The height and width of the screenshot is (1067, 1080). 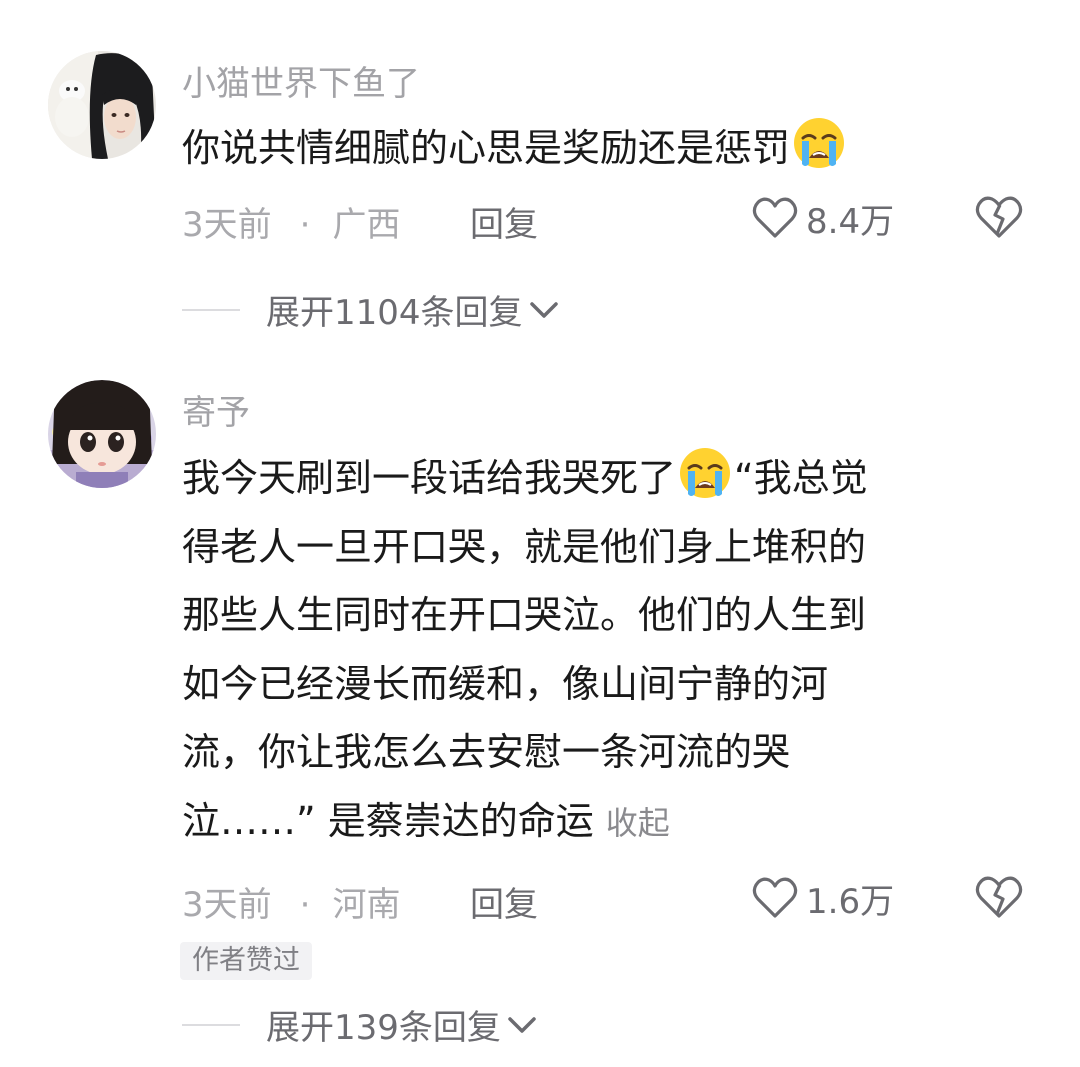 I want to click on comment-line: 如今已经漫长而缓和，像山间宁静的河, so click(x=505, y=683).